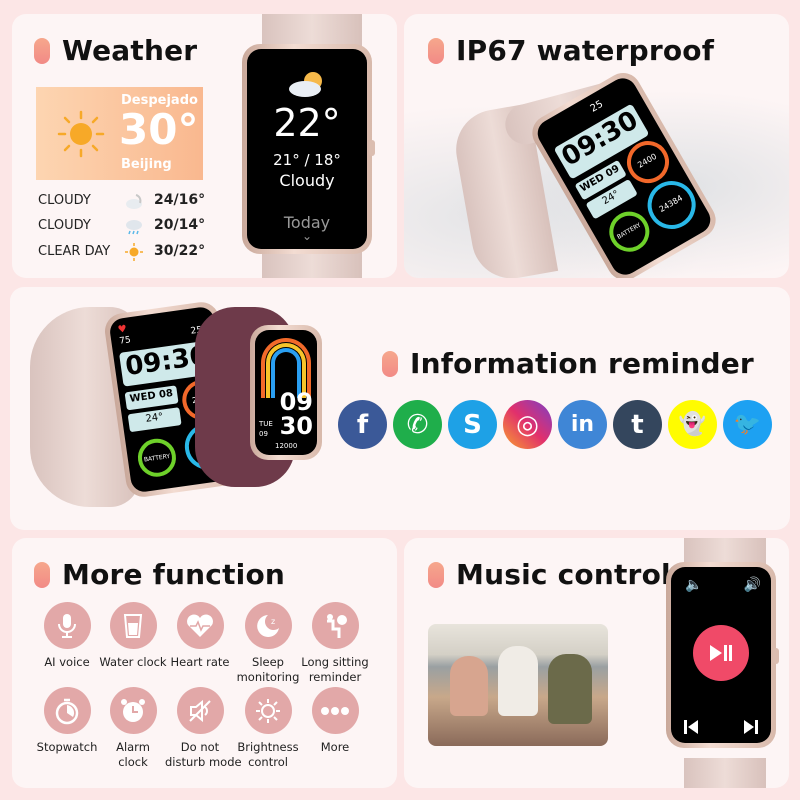 This screenshot has height=800, width=800. I want to click on music-heading: Music control, so click(549, 574).